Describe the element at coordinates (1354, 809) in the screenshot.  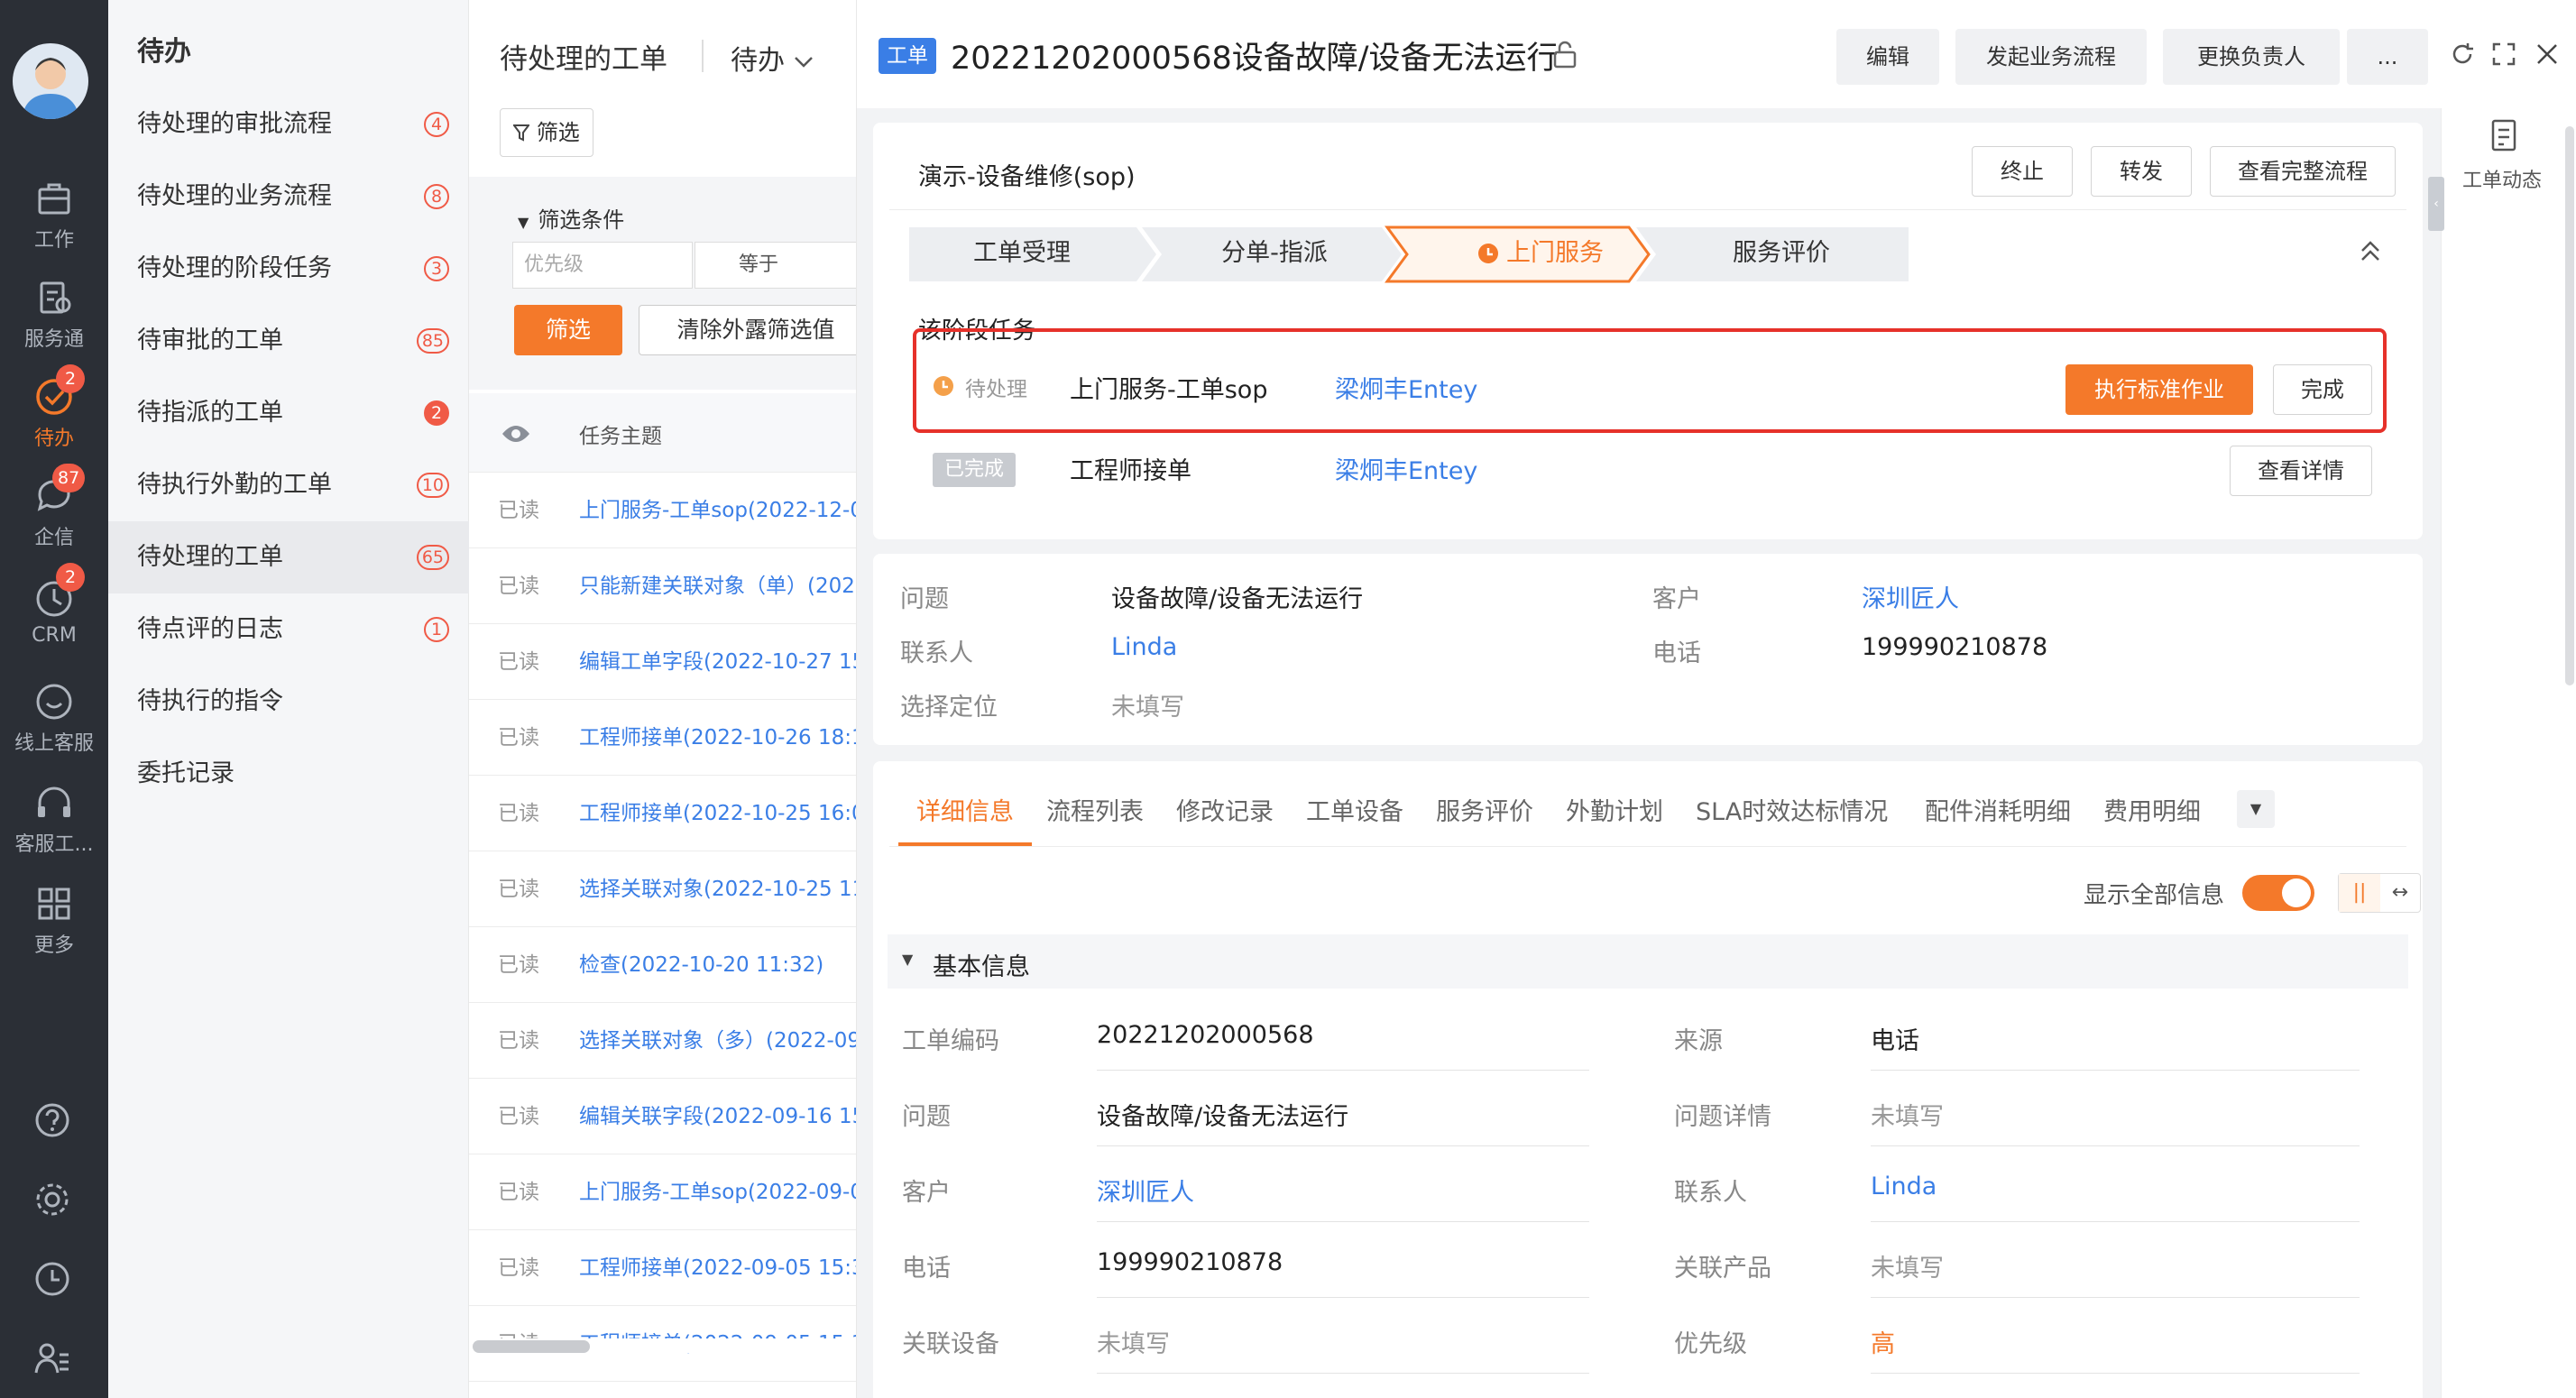
I see `tab-devices: 工单设备` at that location.